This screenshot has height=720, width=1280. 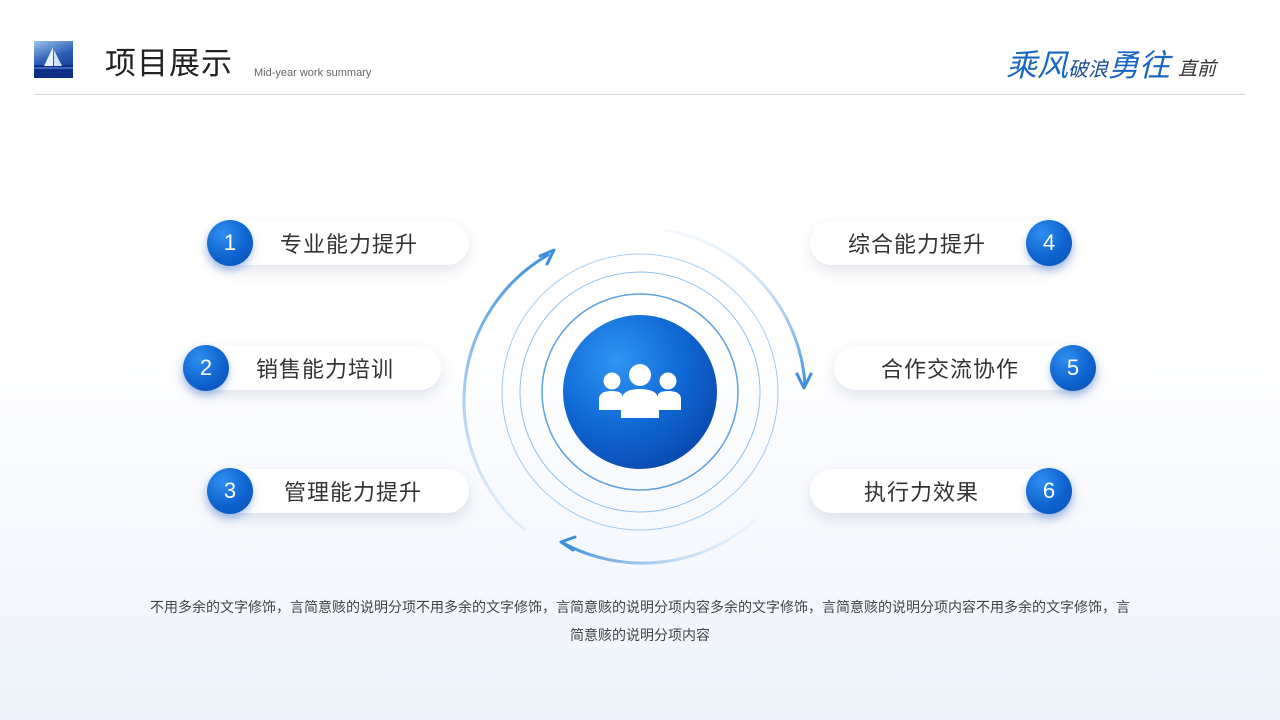 I want to click on item-label-6: 执行力效果, so click(x=922, y=493).